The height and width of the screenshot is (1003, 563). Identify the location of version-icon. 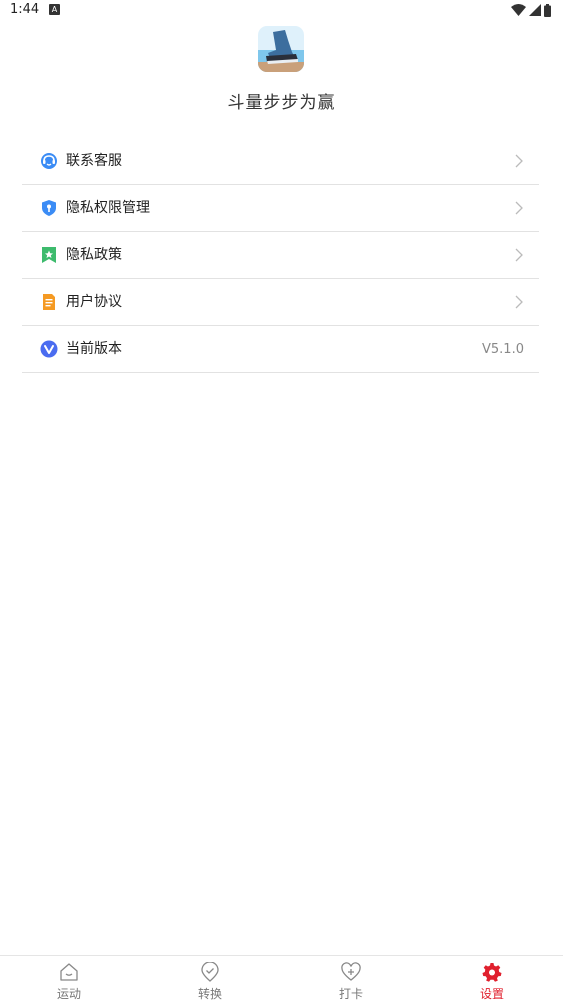
(49, 349).